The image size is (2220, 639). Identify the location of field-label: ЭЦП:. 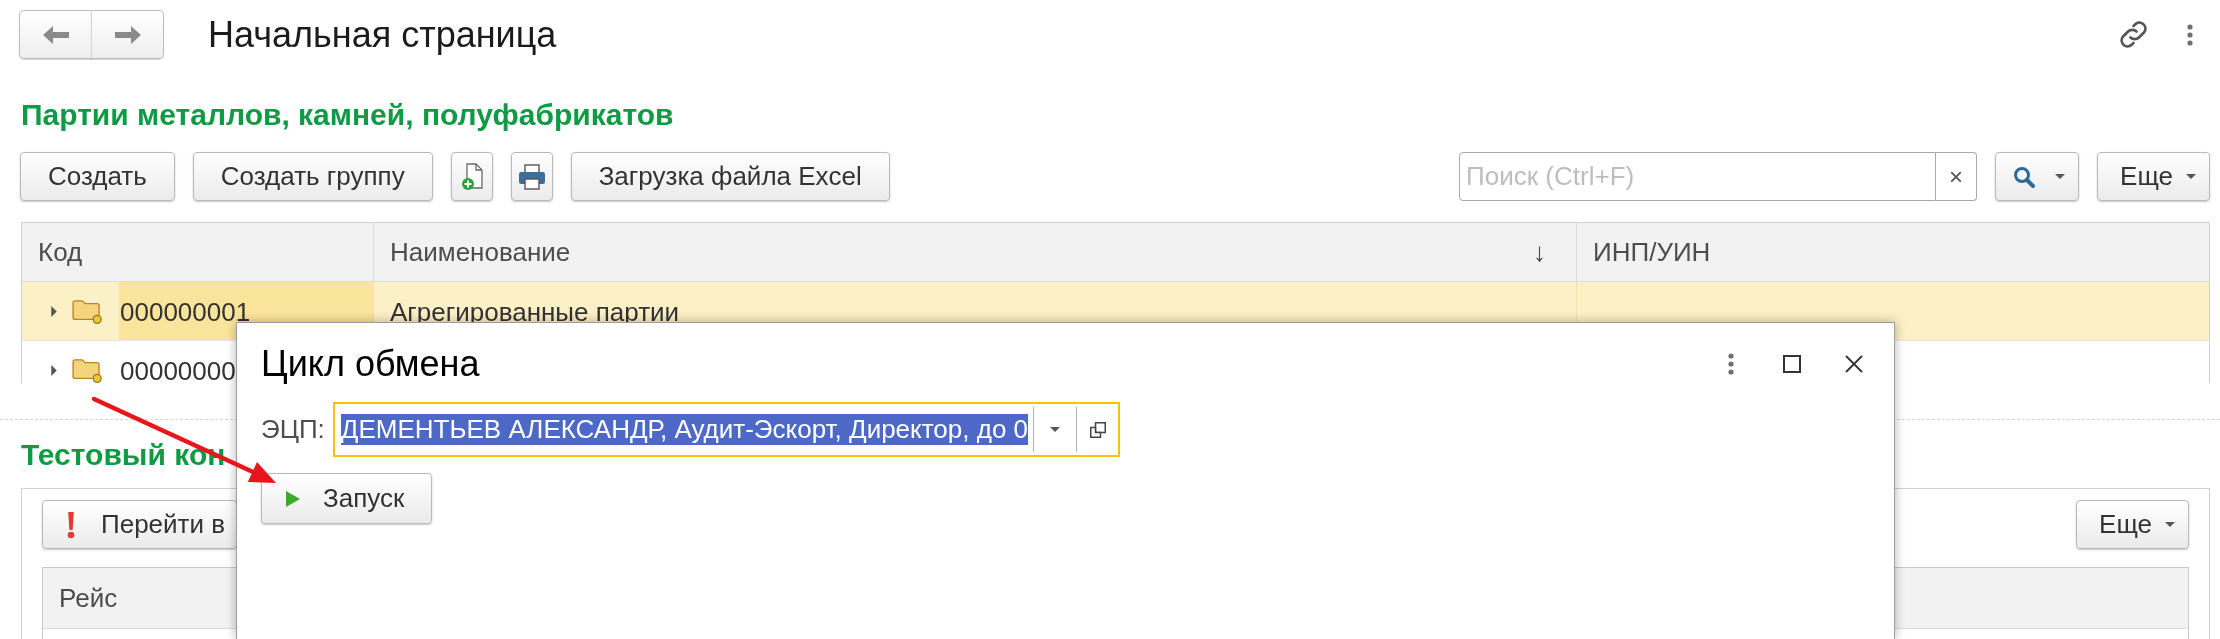
(293, 429).